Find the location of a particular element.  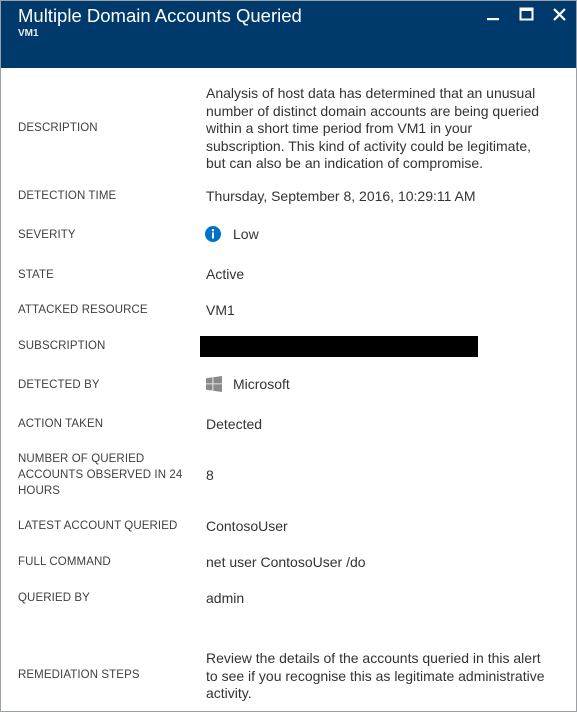

close-icon is located at coordinates (559, 14).